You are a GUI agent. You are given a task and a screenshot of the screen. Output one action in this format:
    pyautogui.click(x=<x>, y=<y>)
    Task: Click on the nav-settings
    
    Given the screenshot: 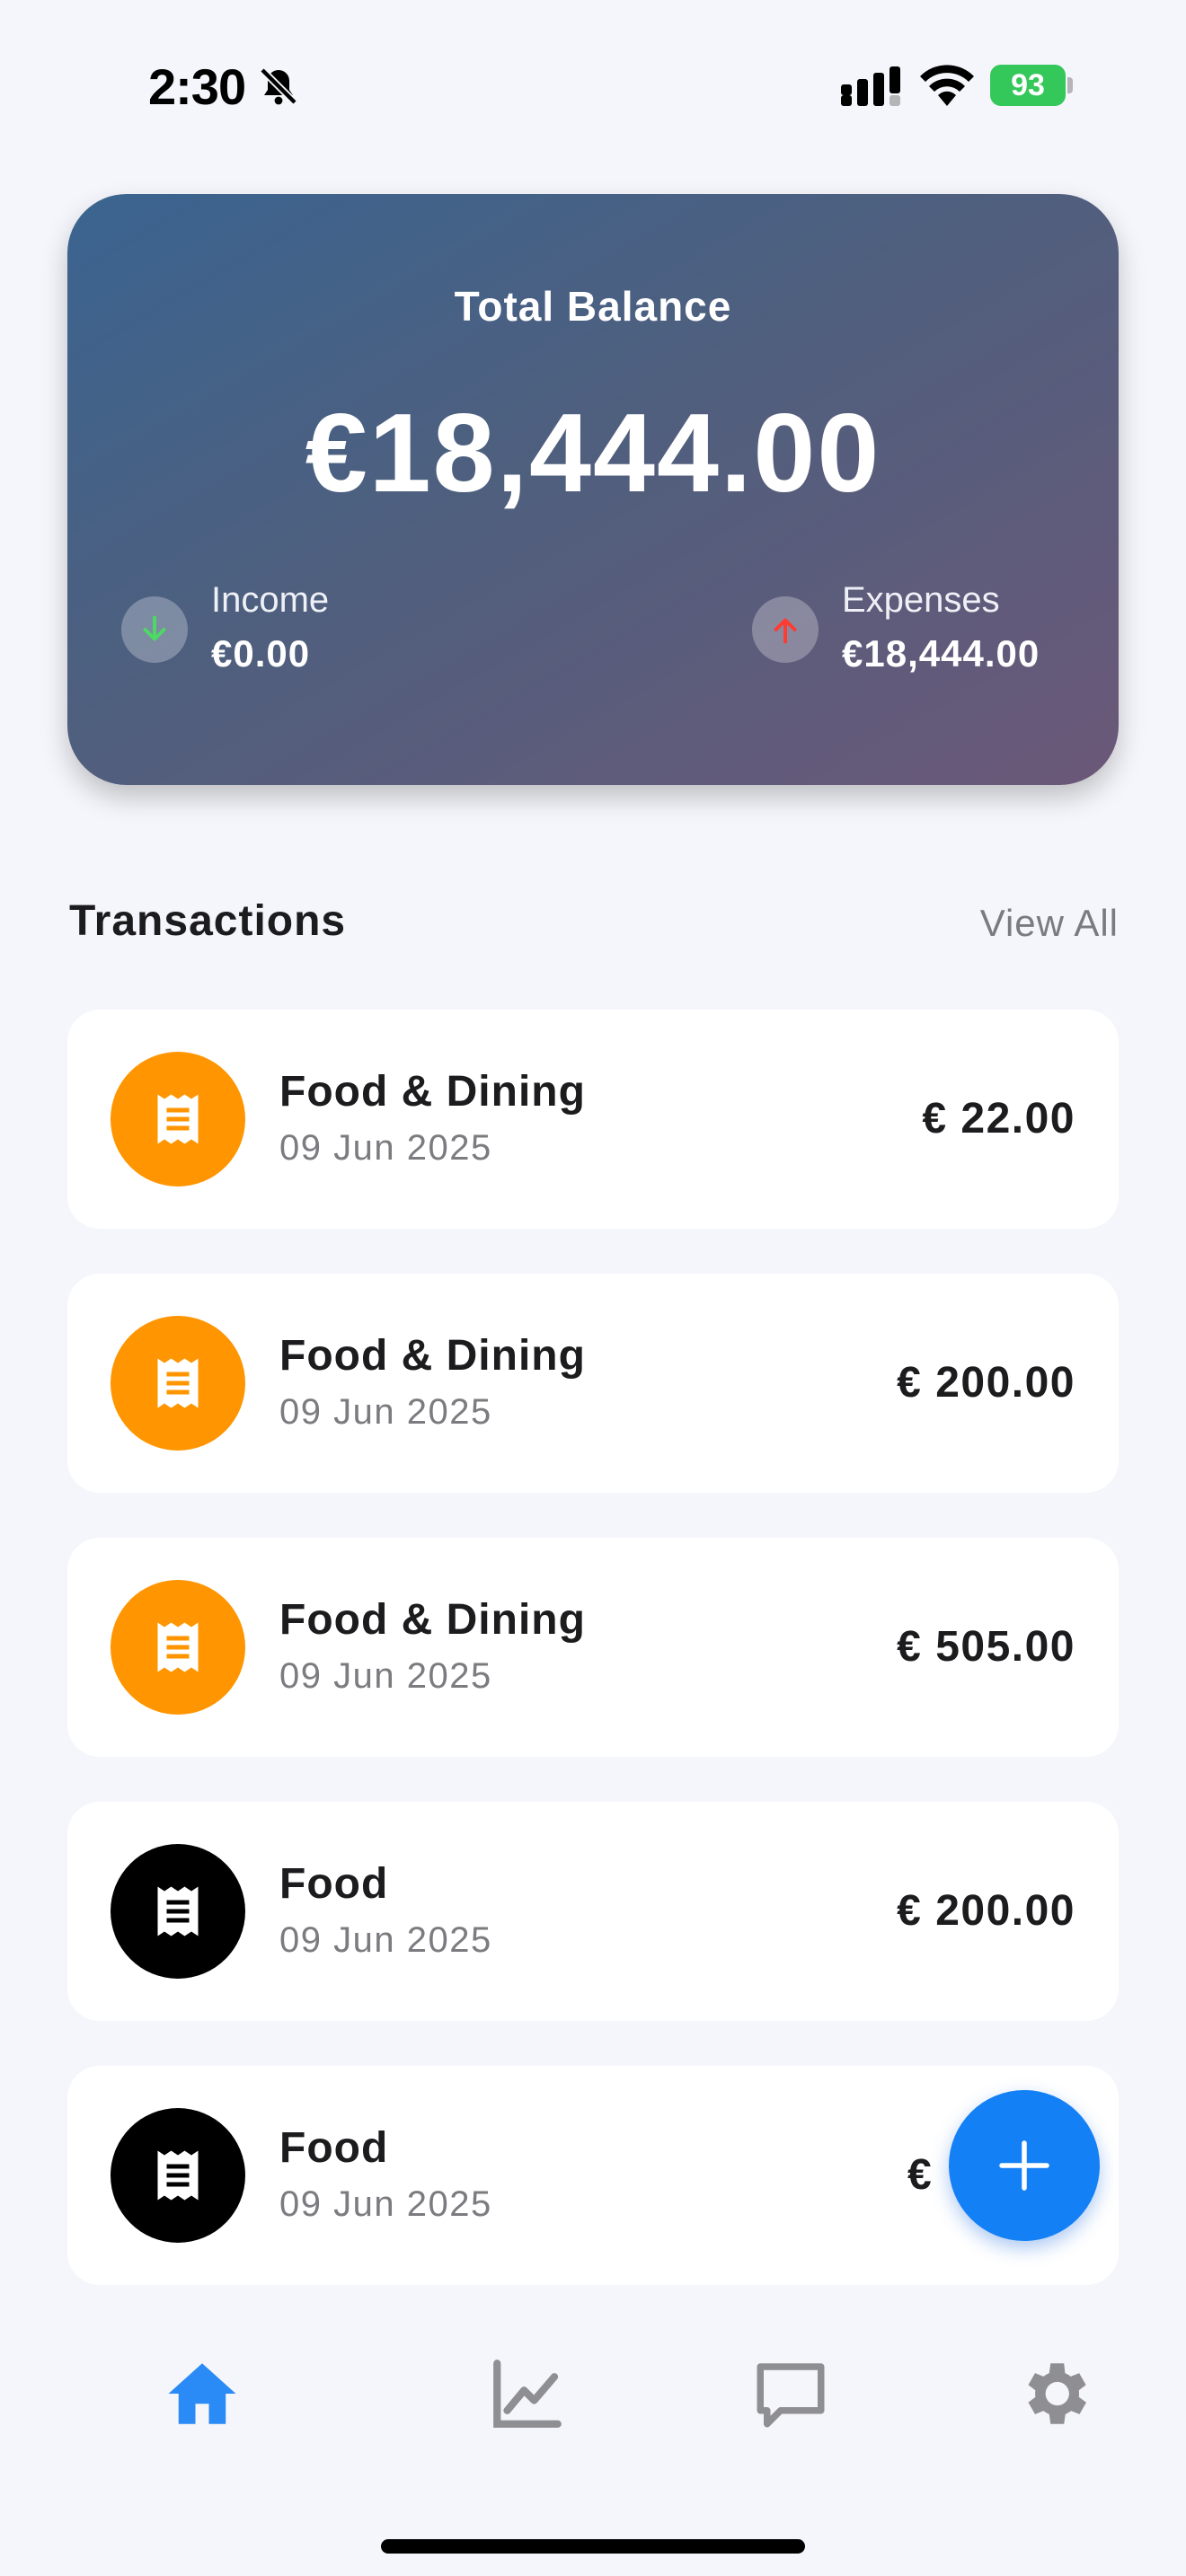 What is the action you would take?
    pyautogui.click(x=1053, y=2393)
    